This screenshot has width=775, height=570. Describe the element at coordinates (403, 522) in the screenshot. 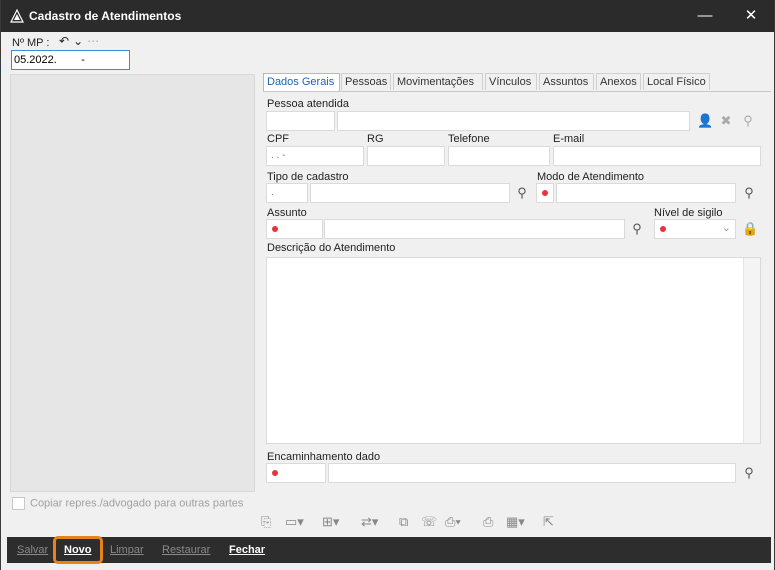

I see `copy-icon: ⧉` at that location.